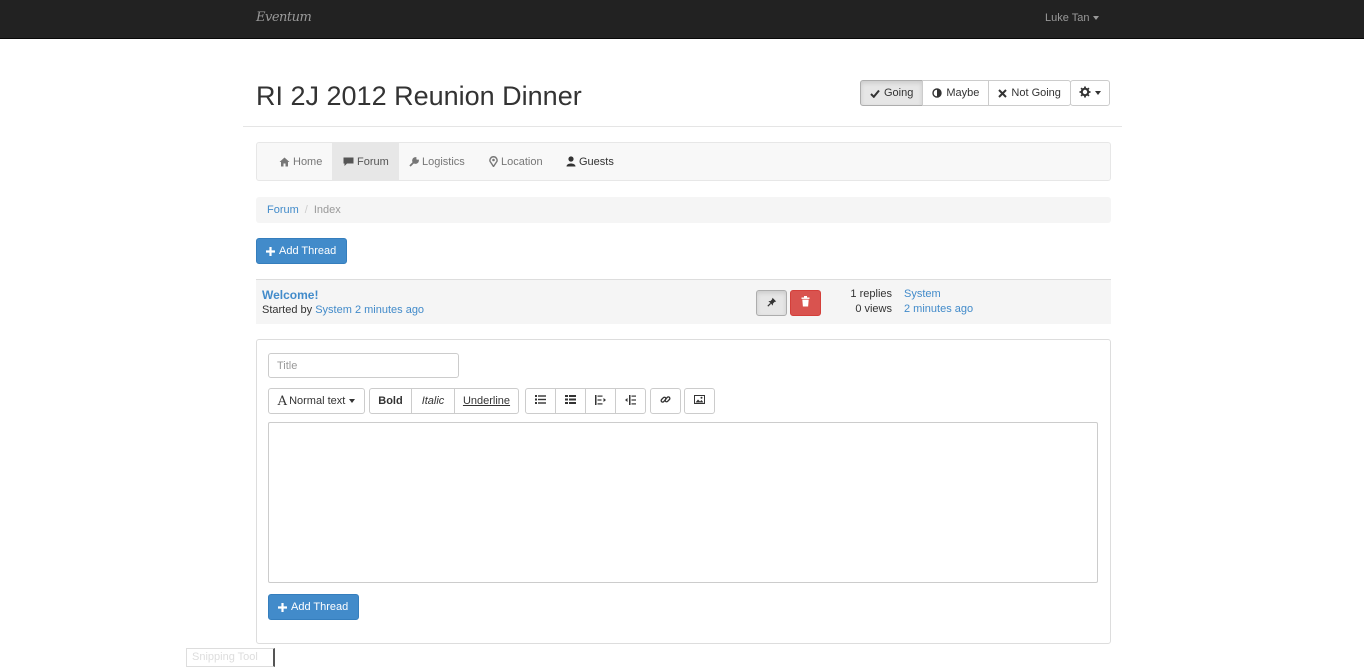  What do you see at coordinates (308, 161) in the screenshot?
I see `tab-home-label: Home` at bounding box center [308, 161].